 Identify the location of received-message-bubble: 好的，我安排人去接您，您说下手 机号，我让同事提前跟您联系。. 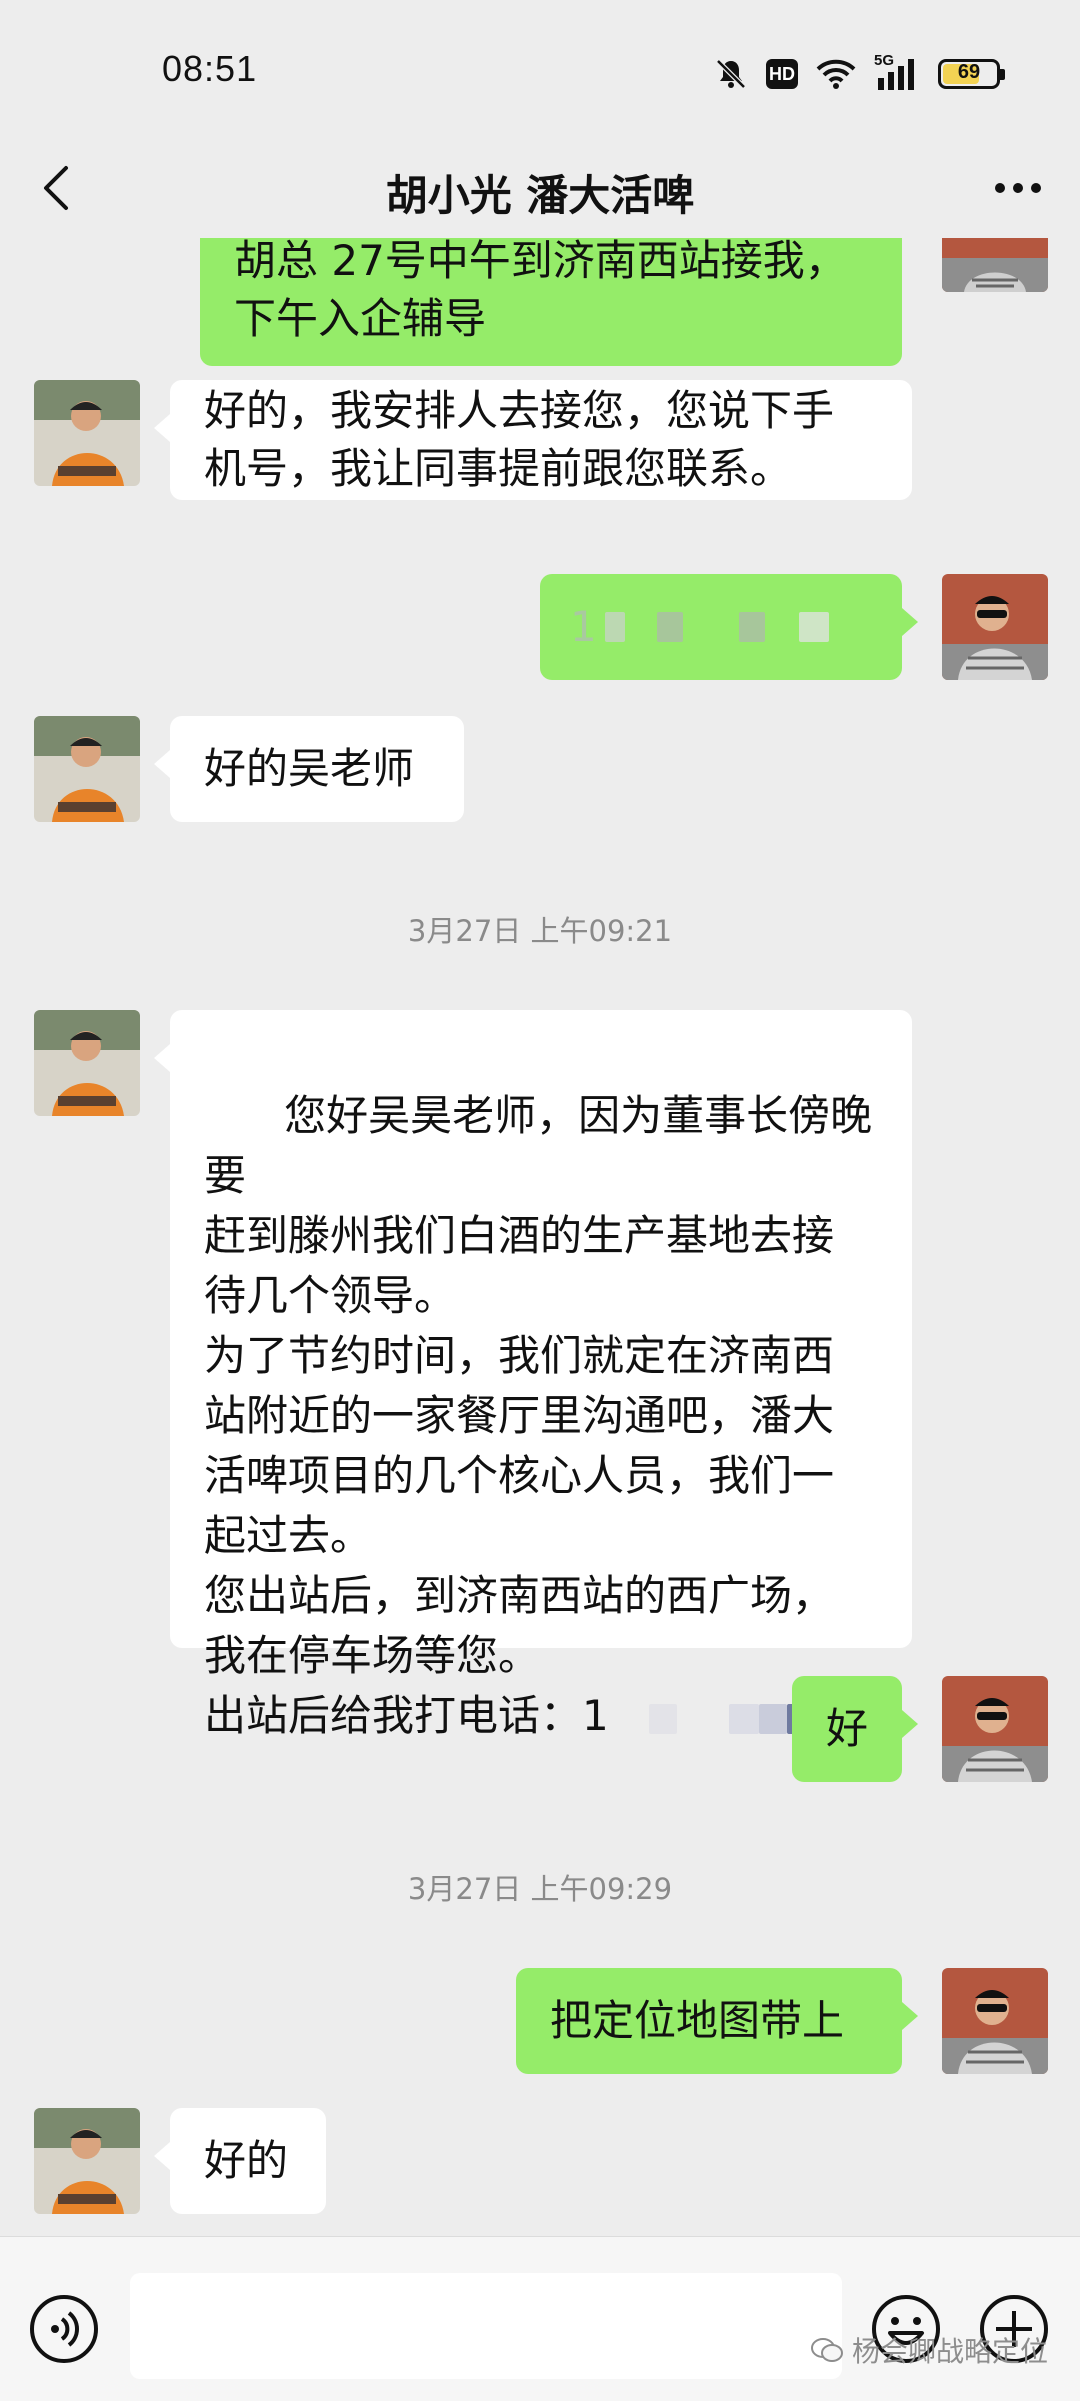
(533, 440).